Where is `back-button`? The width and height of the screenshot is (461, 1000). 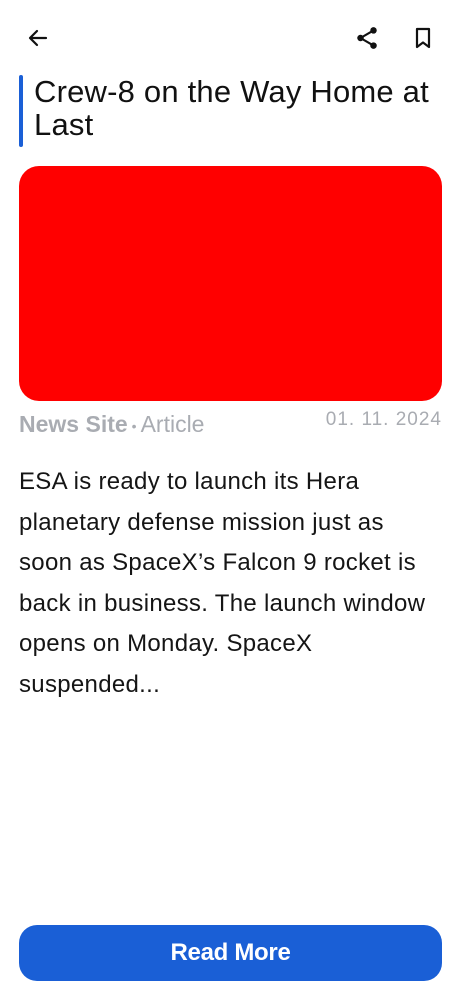 back-button is located at coordinates (38, 38).